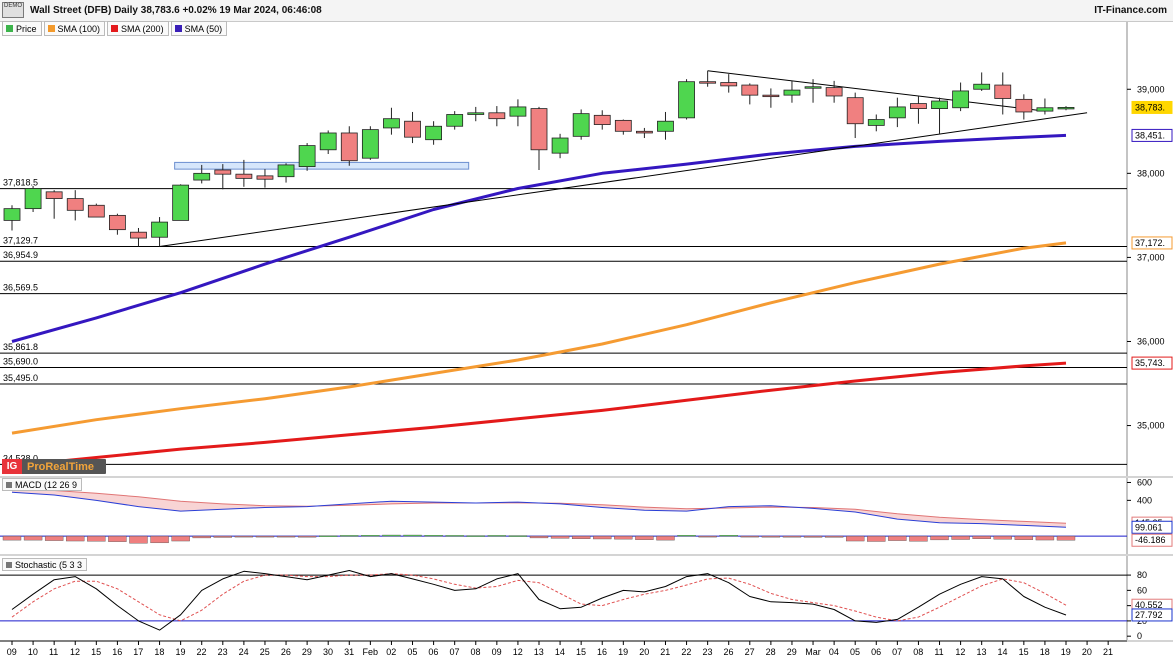  I want to click on x-tick-label: 05, so click(855, 652).